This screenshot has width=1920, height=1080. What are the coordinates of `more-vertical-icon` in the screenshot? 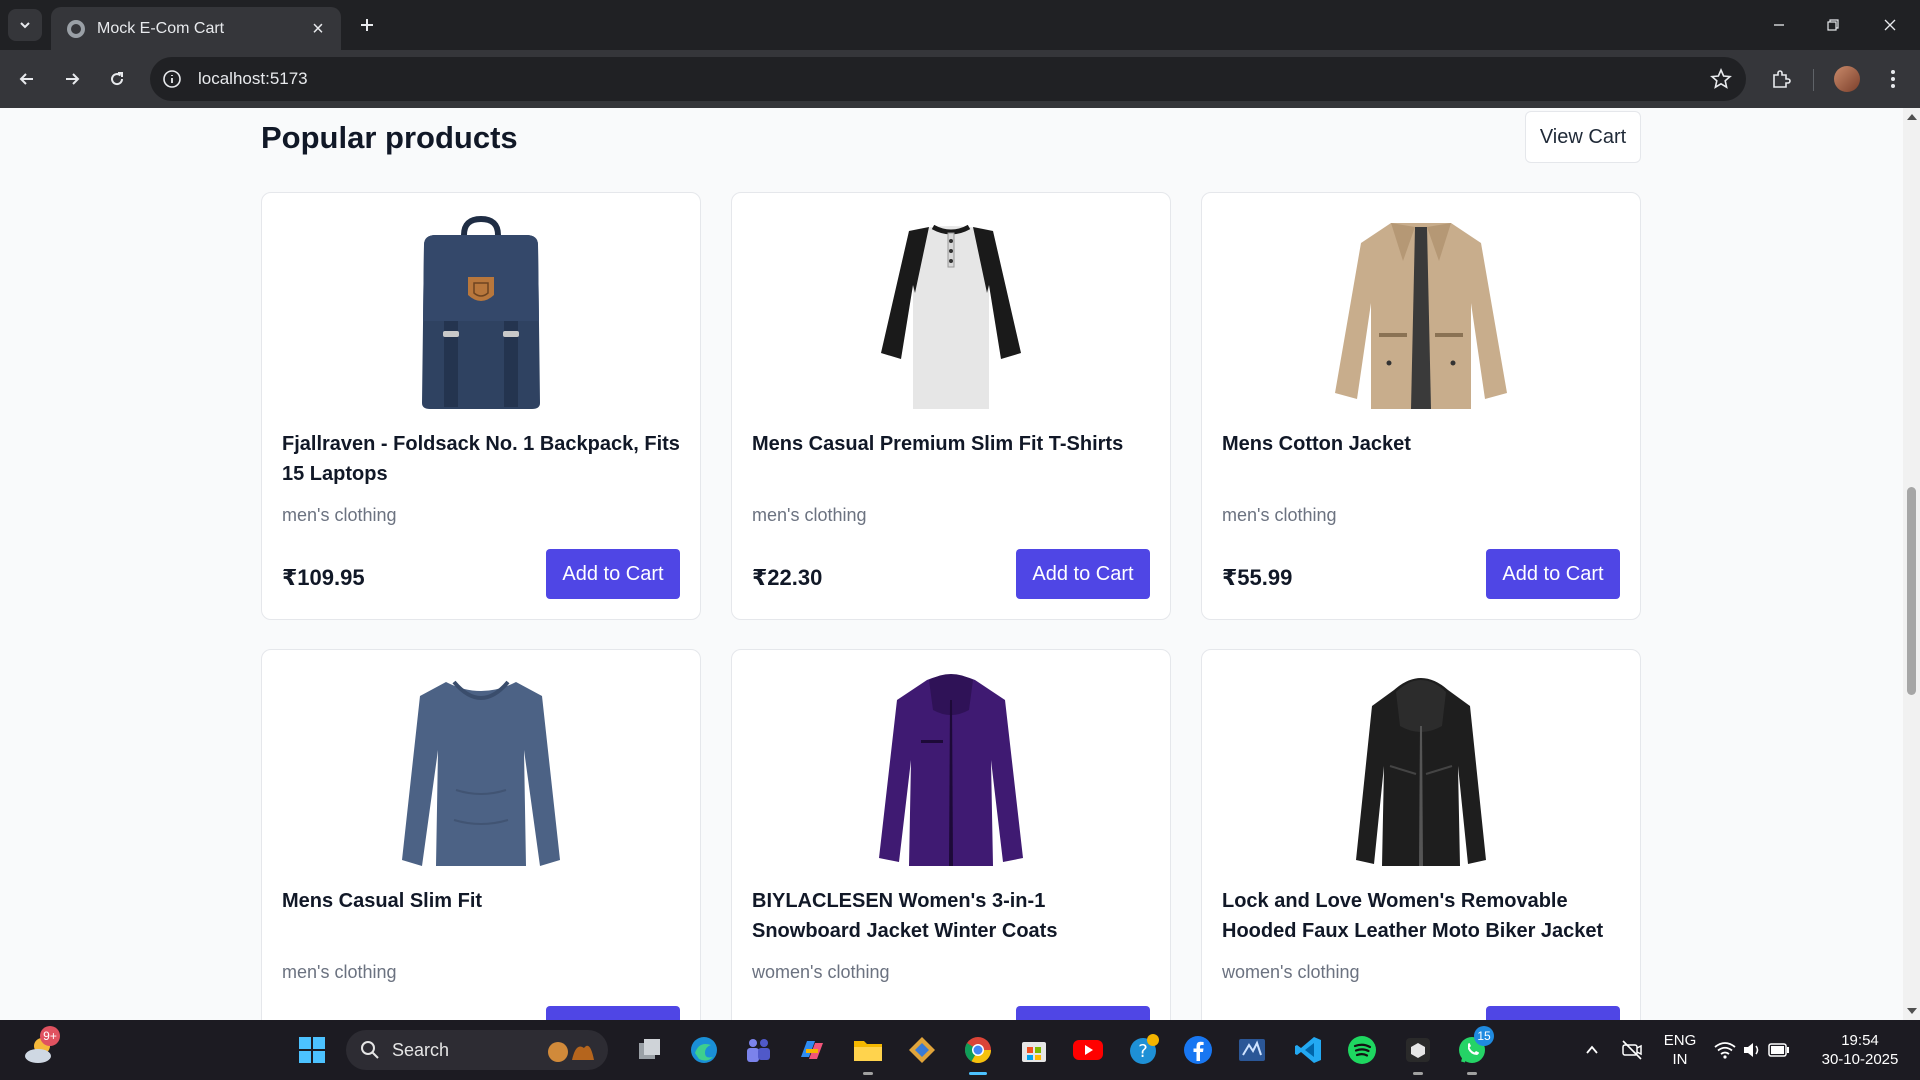 It's located at (1893, 79).